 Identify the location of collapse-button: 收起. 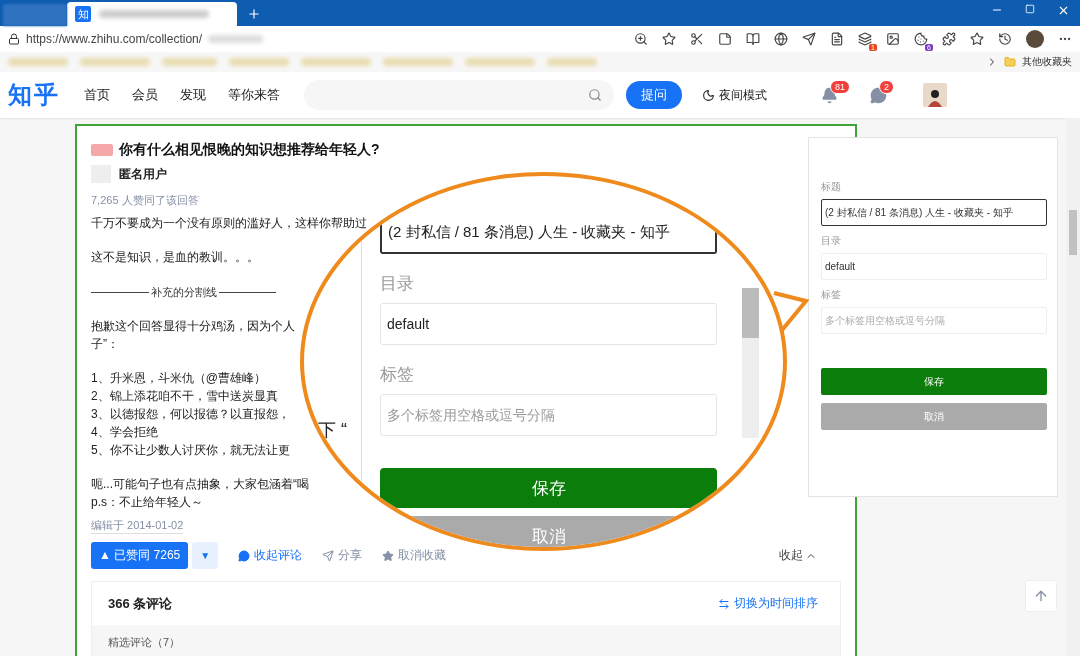
(798, 555).